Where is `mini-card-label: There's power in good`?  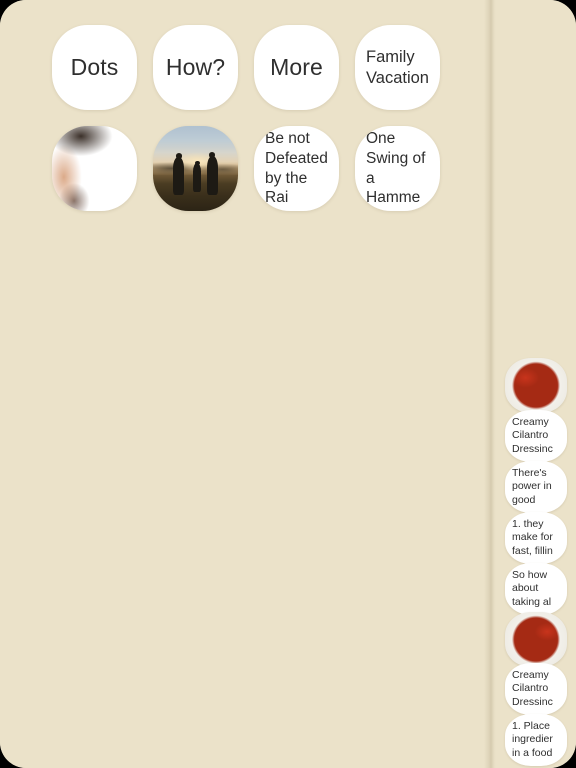
mini-card-label: There's power in good is located at coordinates (532, 486).